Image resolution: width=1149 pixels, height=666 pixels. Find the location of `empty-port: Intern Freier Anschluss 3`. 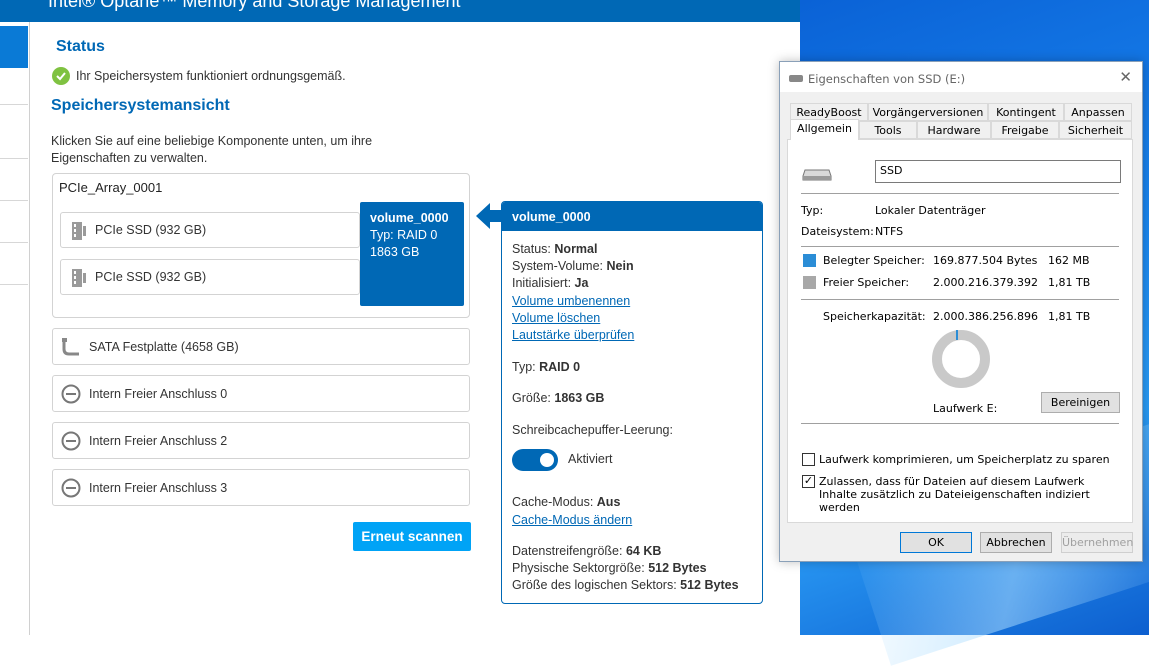

empty-port: Intern Freier Anschluss 3 is located at coordinates (261, 487).